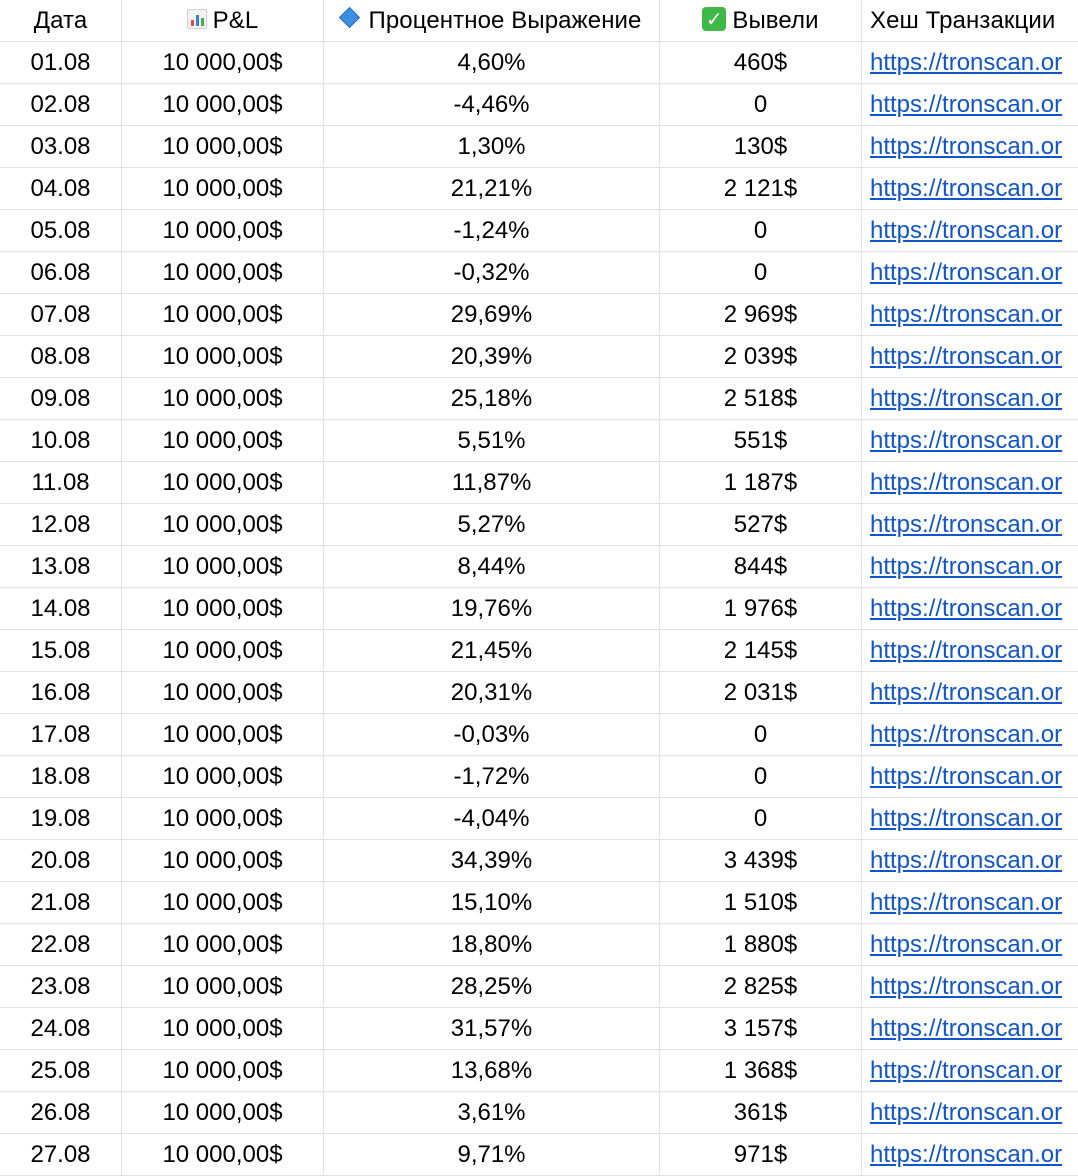 This screenshot has height=1176, width=1078. I want to click on percent-cell: -0,03%, so click(492, 735).